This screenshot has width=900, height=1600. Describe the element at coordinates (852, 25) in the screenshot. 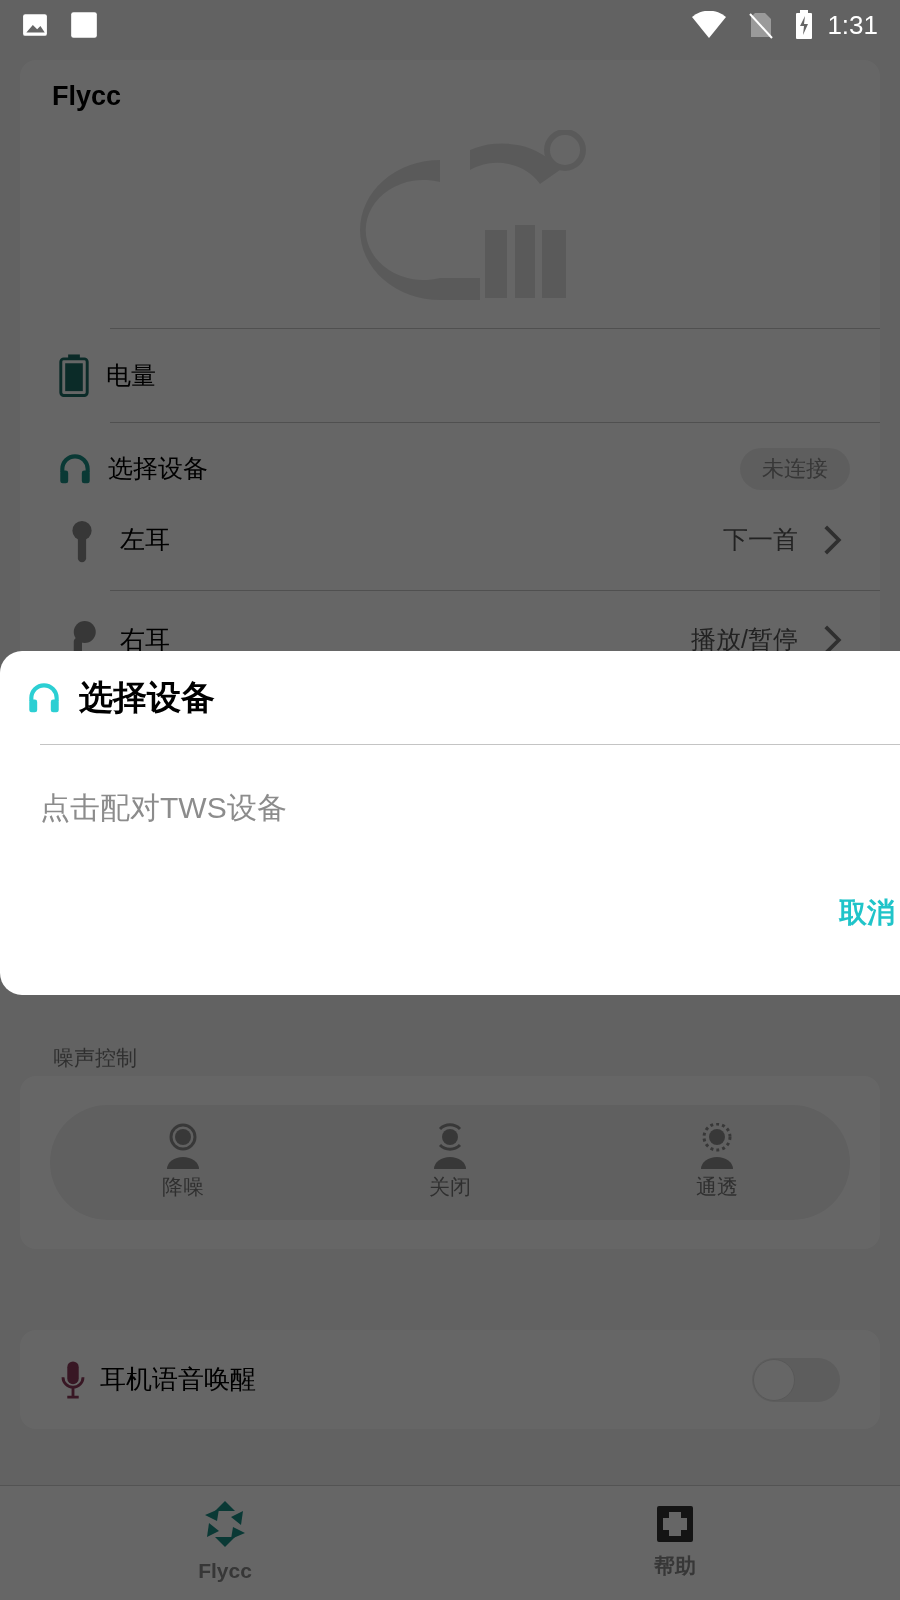

I see `clock: 1:31` at that location.